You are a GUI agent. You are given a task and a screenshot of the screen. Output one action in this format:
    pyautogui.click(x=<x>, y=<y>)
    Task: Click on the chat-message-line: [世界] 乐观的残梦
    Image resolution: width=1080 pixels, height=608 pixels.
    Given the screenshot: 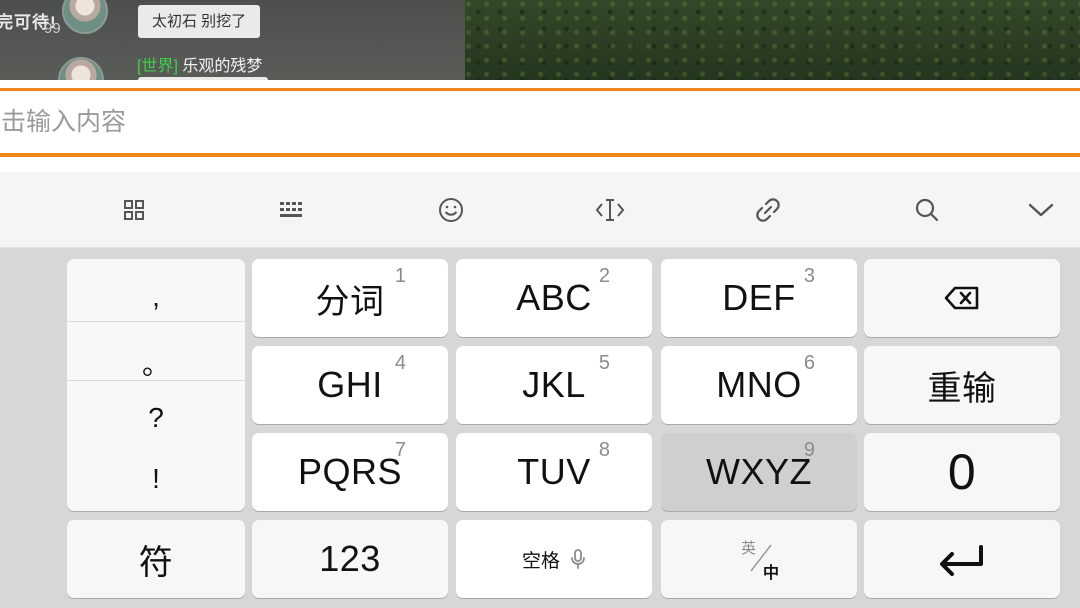 What is the action you would take?
    pyautogui.click(x=199, y=64)
    